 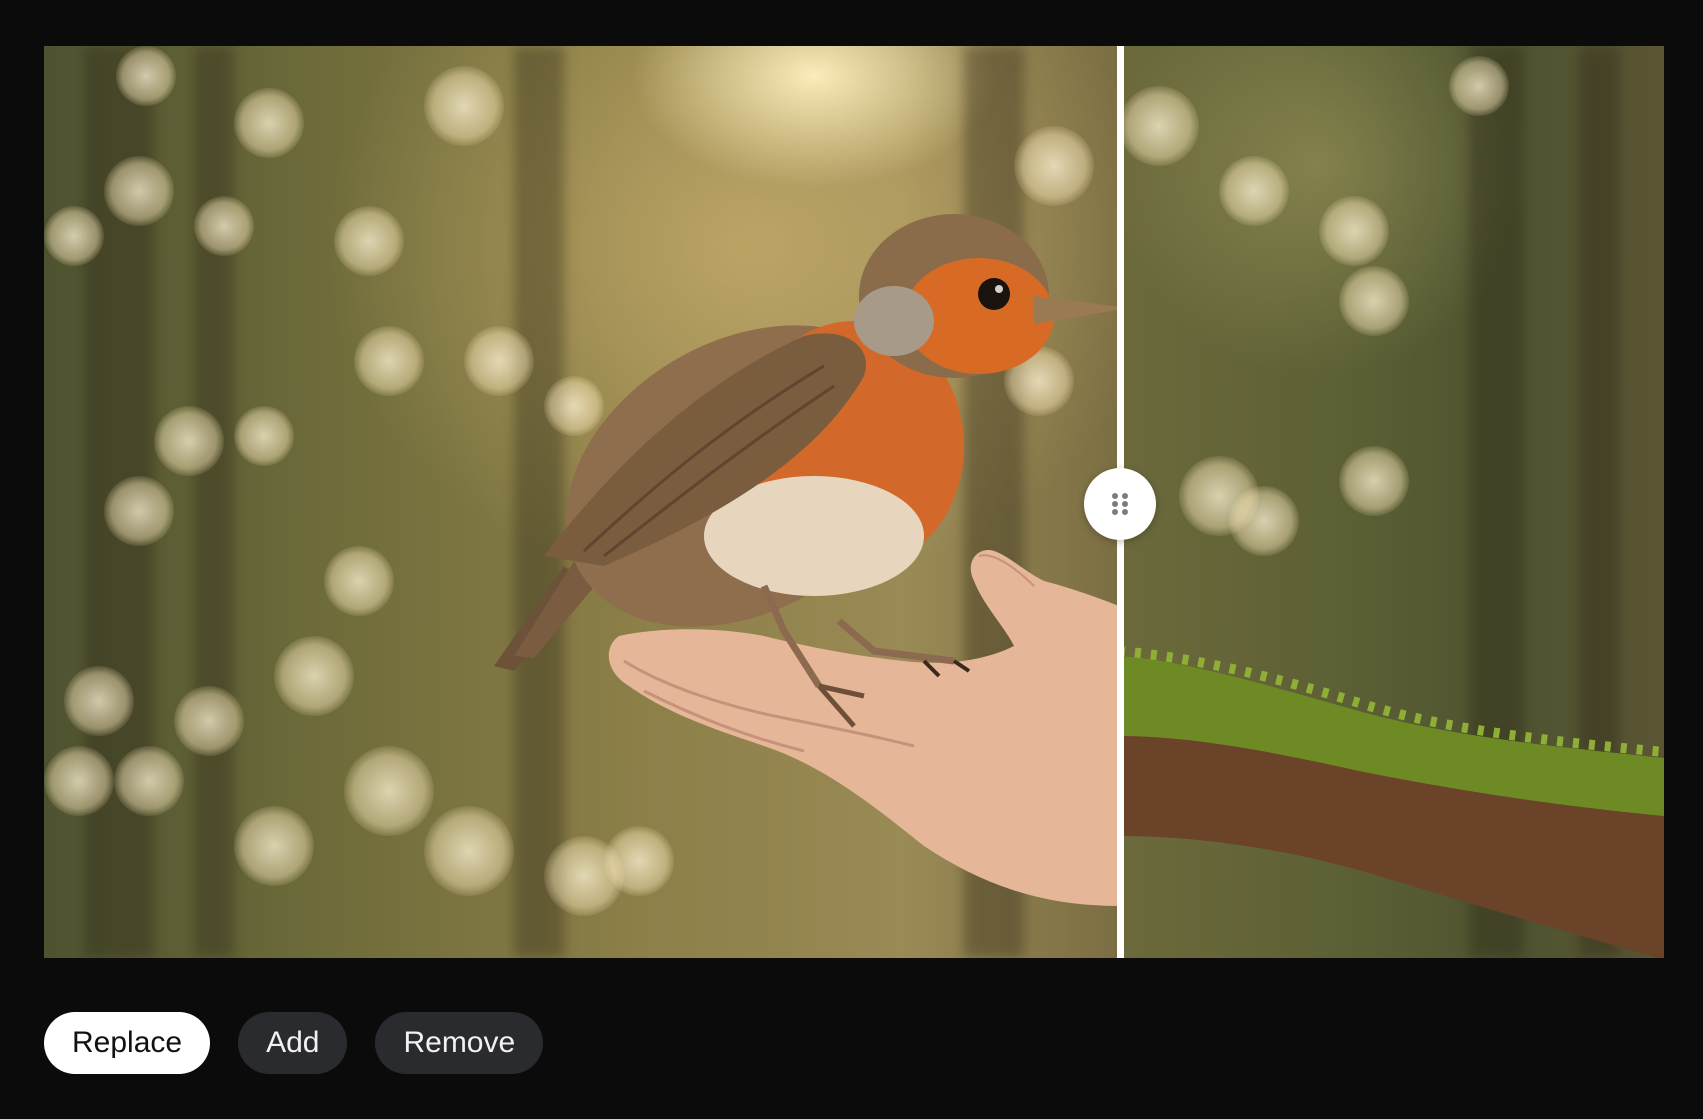 What do you see at coordinates (459, 1043) in the screenshot?
I see `remove-button: Remove` at bounding box center [459, 1043].